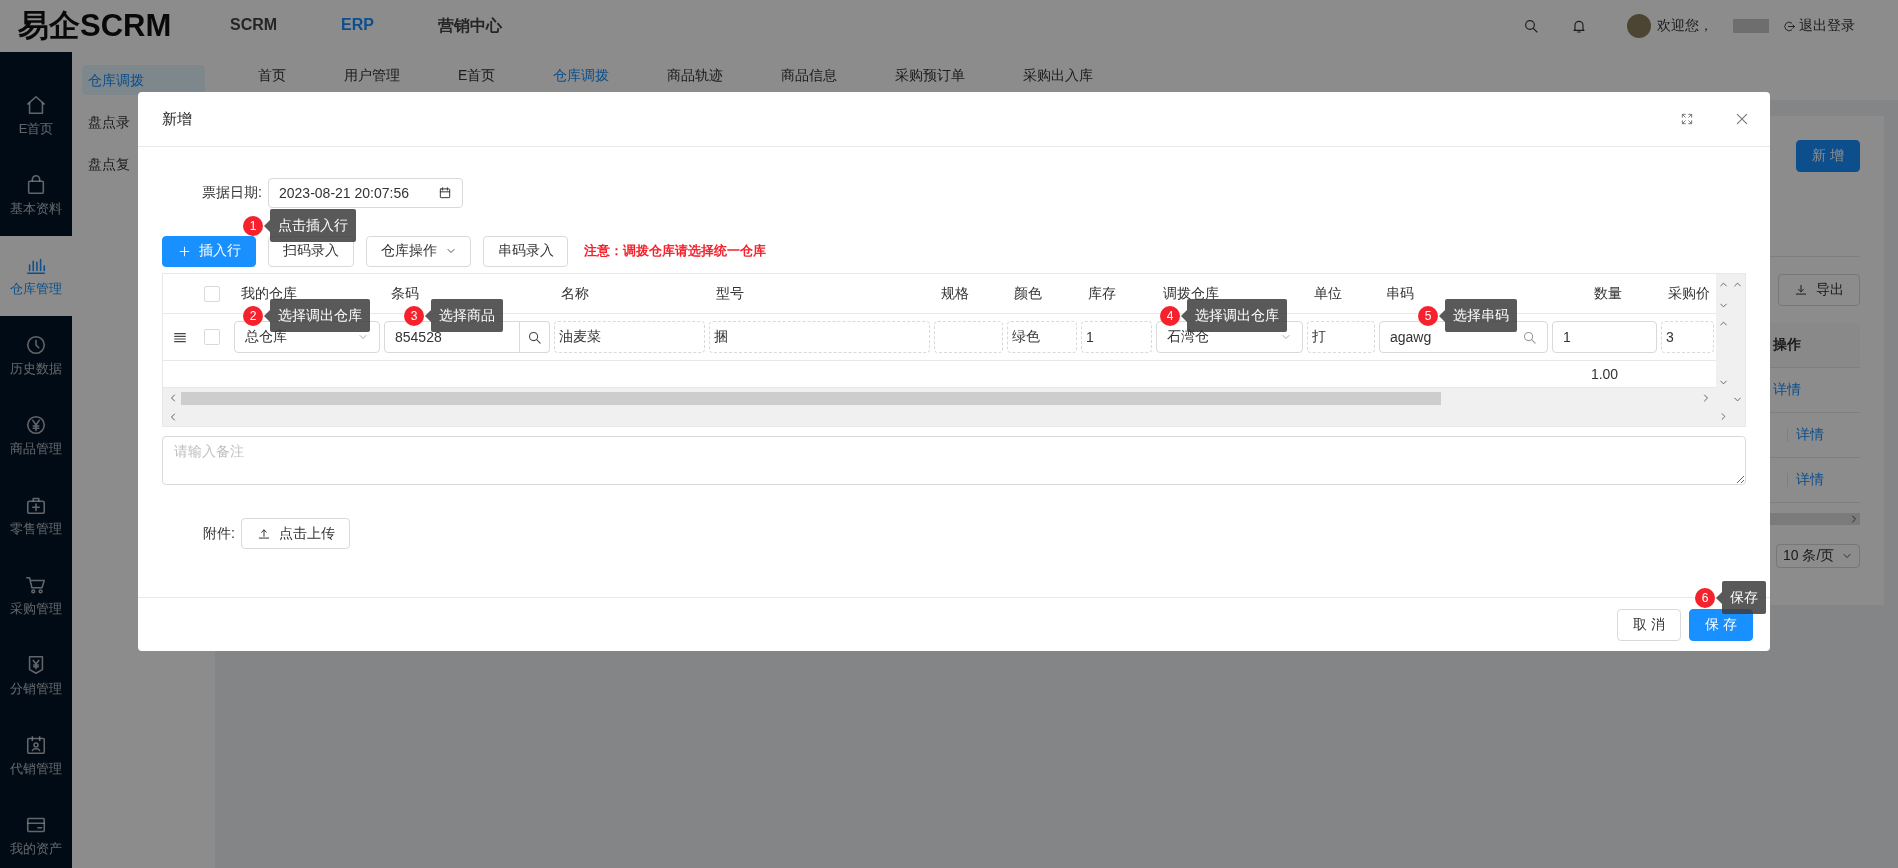 The height and width of the screenshot is (868, 1898). Describe the element at coordinates (263, 533) in the screenshot. I see `upload-icon` at that location.